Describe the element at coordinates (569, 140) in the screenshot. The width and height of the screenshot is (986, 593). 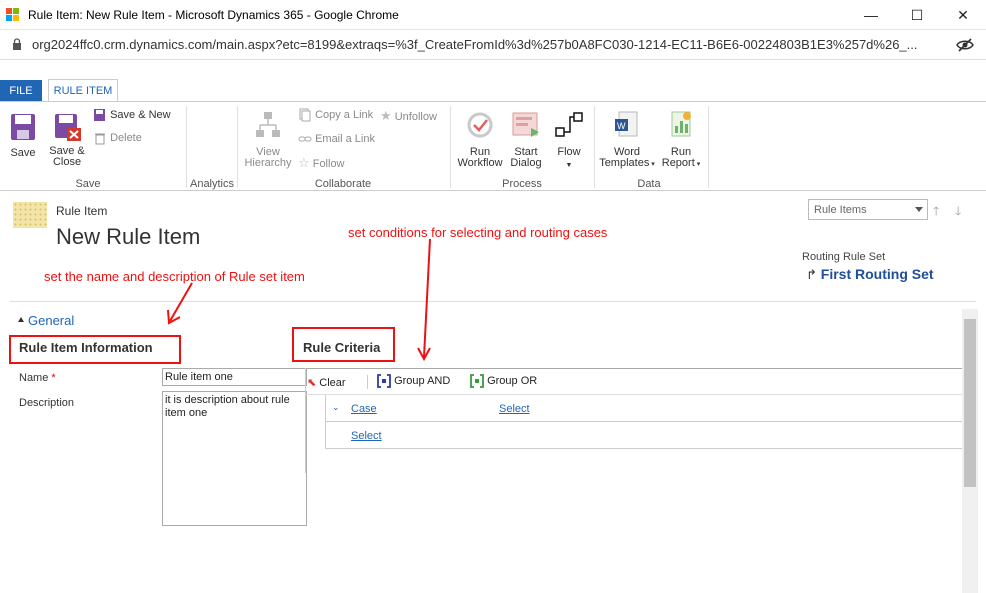
I see `flow-button: Flow ▼` at that location.